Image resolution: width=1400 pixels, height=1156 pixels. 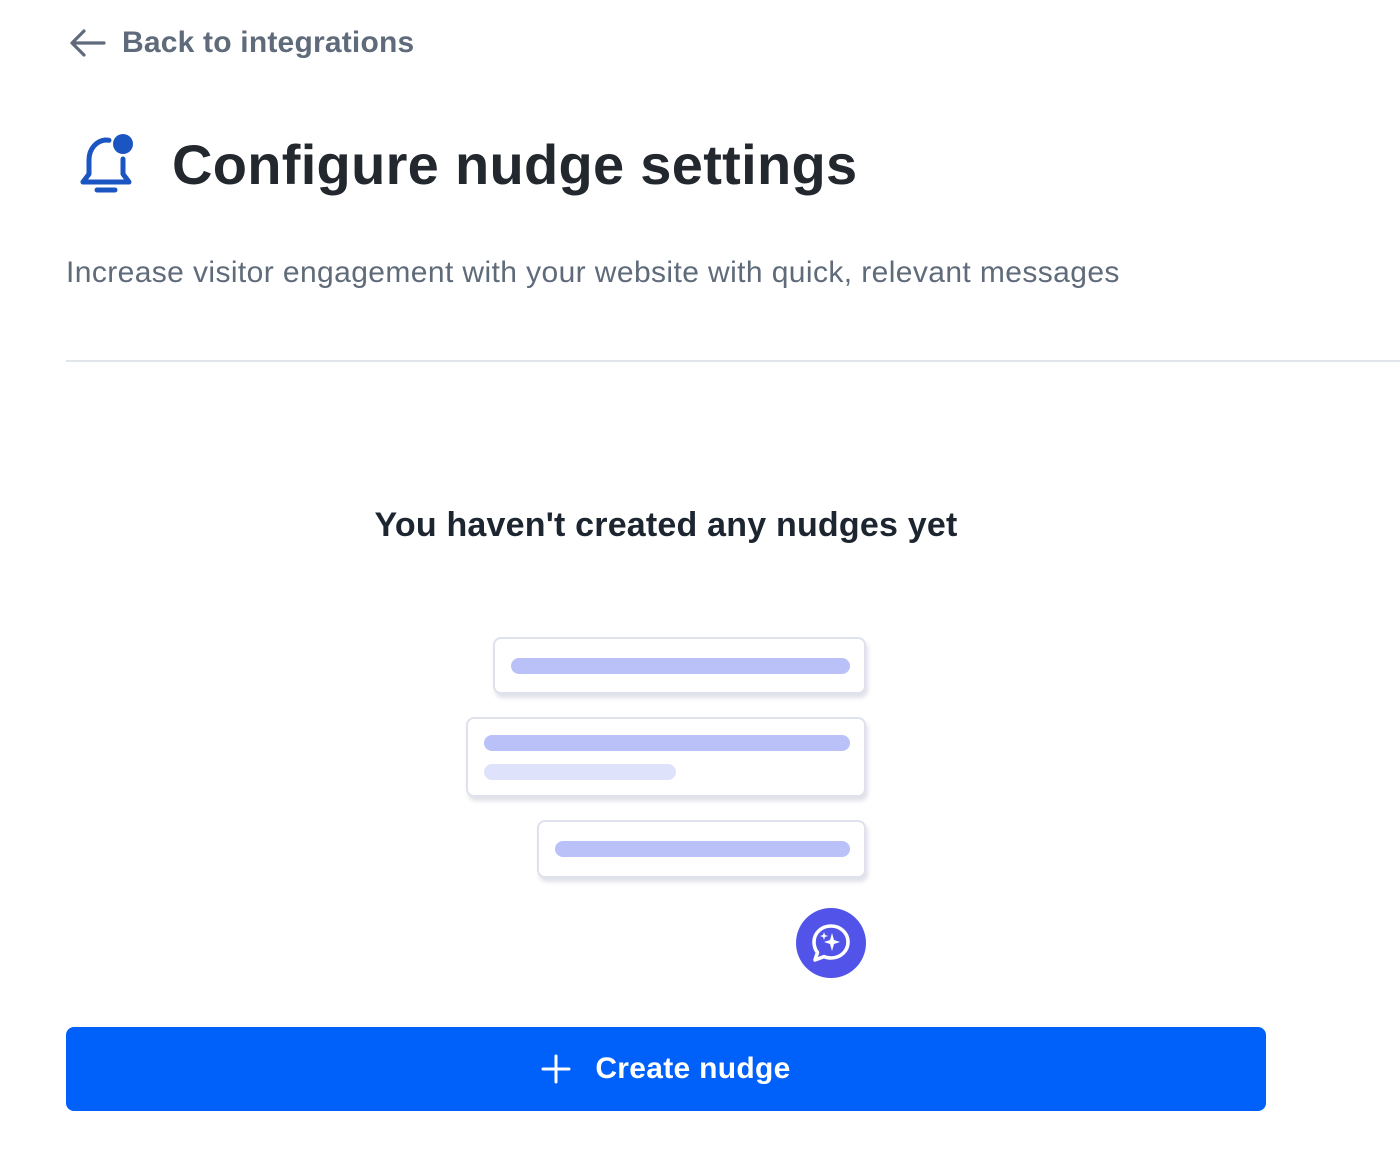 I want to click on bell-icon, so click(x=106, y=164).